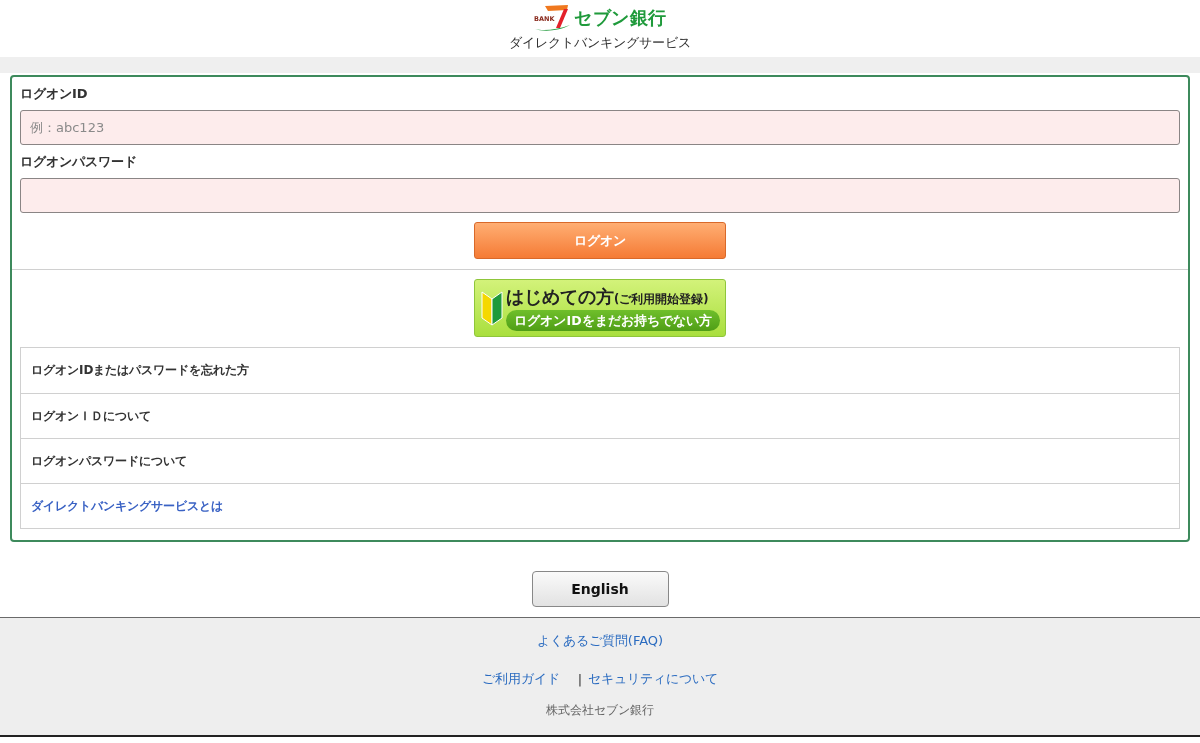  Describe the element at coordinates (600, 641) in the screenshot. I see `footer-link: よくあるご質問(FAQ)` at that location.